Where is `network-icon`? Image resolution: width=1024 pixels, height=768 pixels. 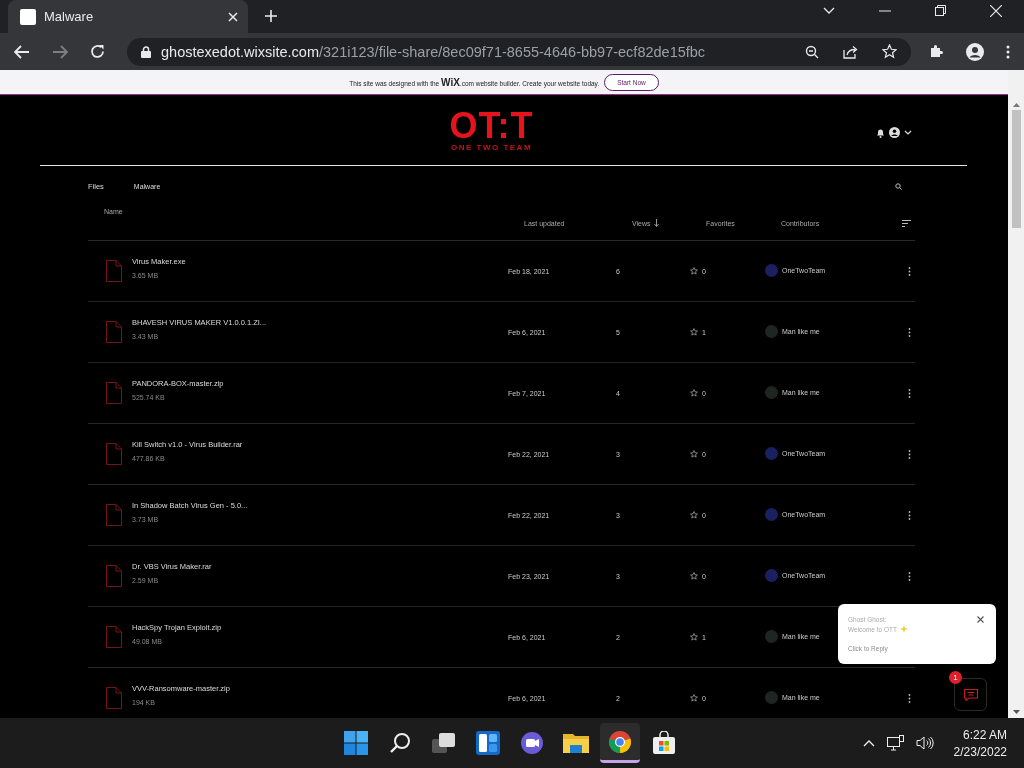 network-icon is located at coordinates (895, 743).